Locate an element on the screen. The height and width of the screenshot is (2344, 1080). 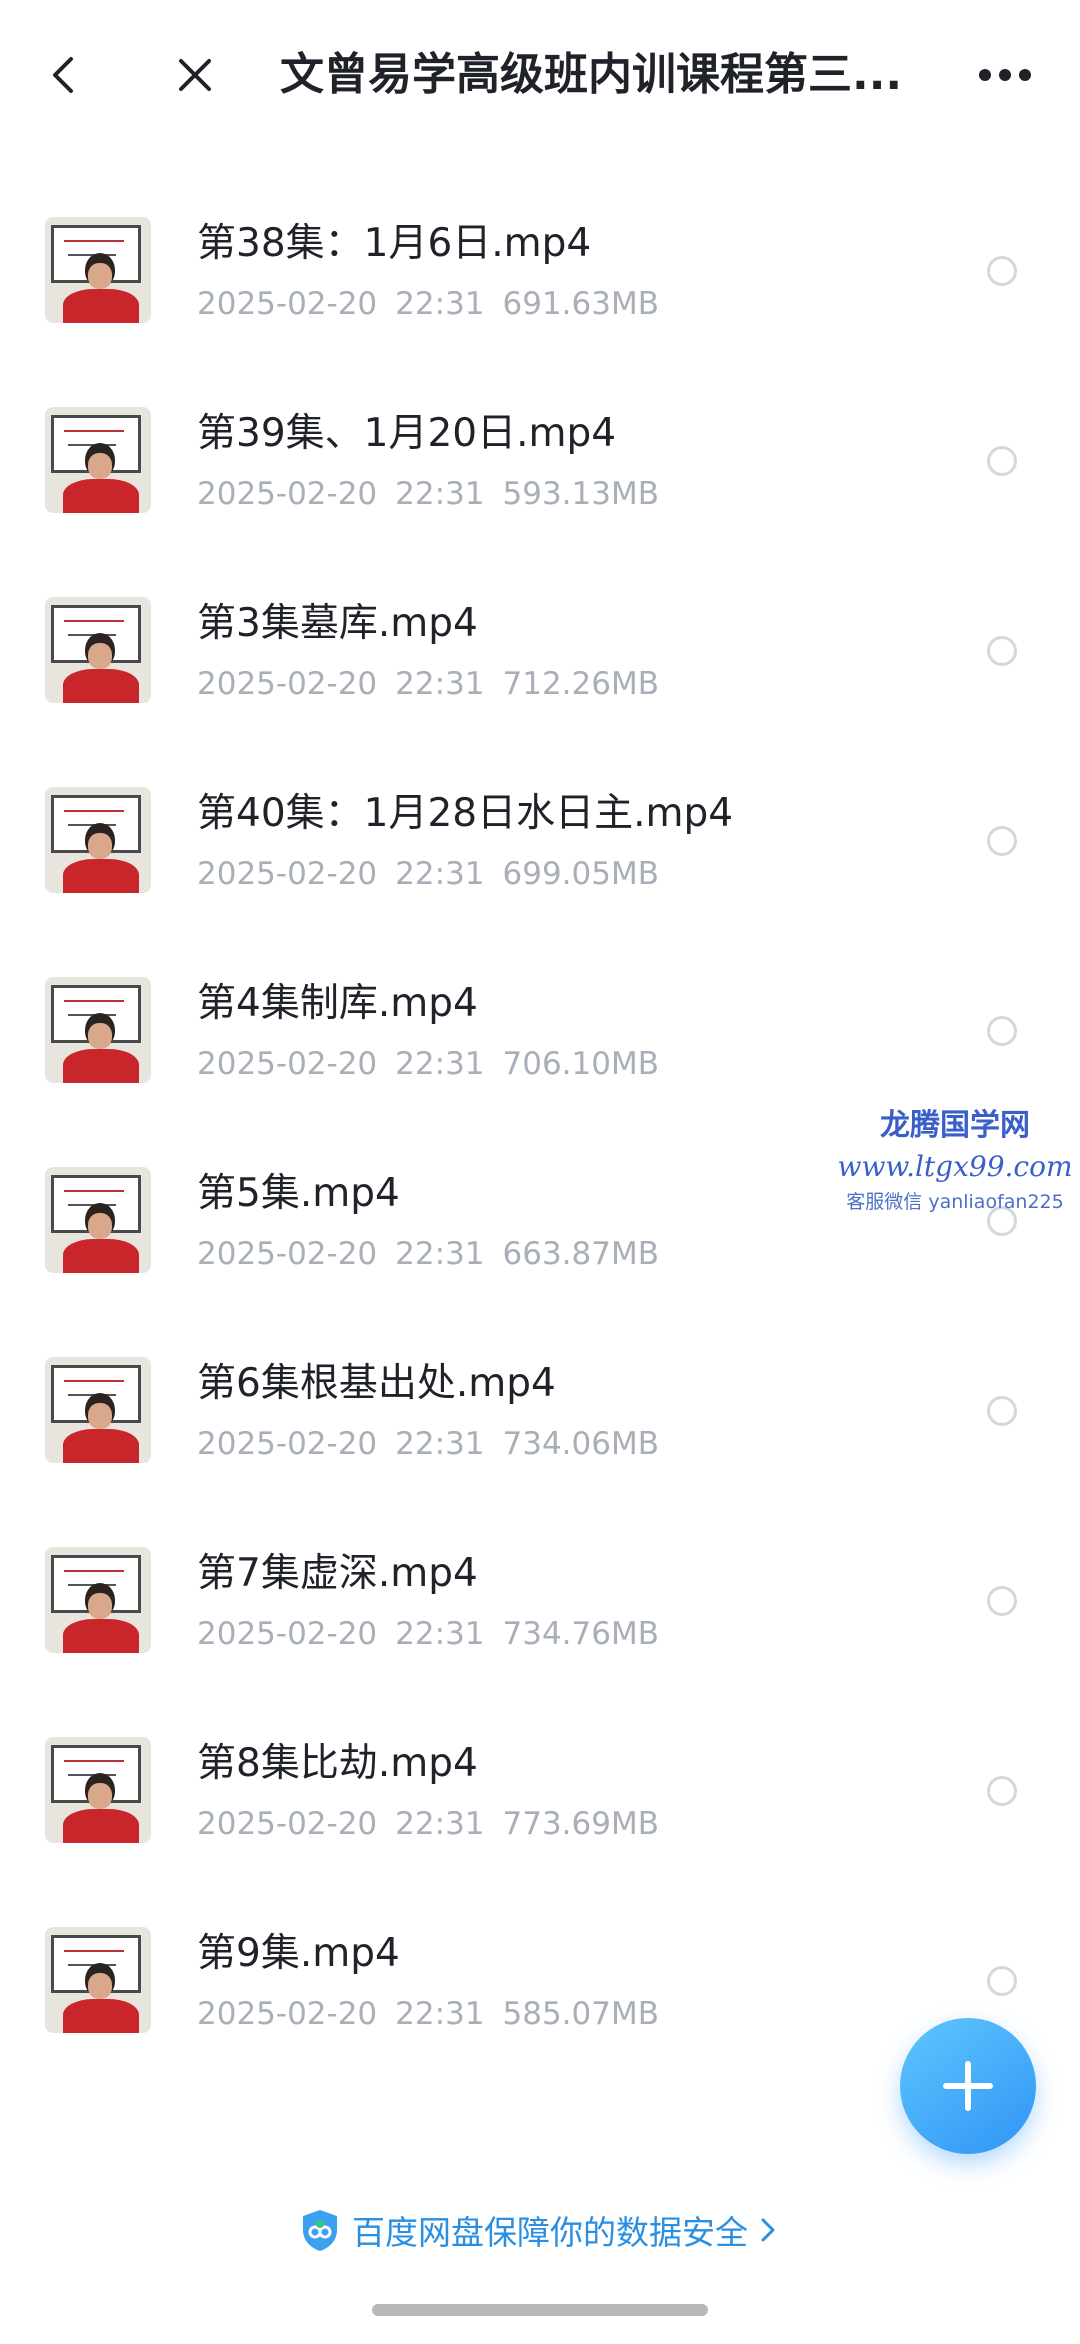
add-button is located at coordinates (968, 2086).